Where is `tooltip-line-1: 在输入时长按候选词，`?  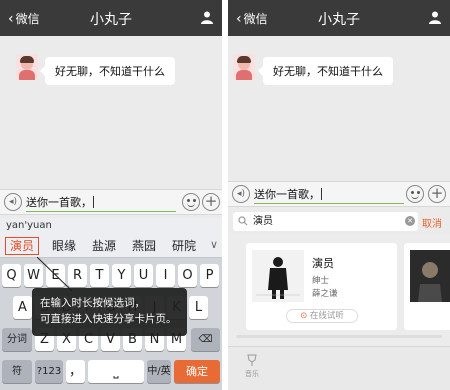 tooltip-line-1: 在输入时长按候选词， is located at coordinates (92, 303).